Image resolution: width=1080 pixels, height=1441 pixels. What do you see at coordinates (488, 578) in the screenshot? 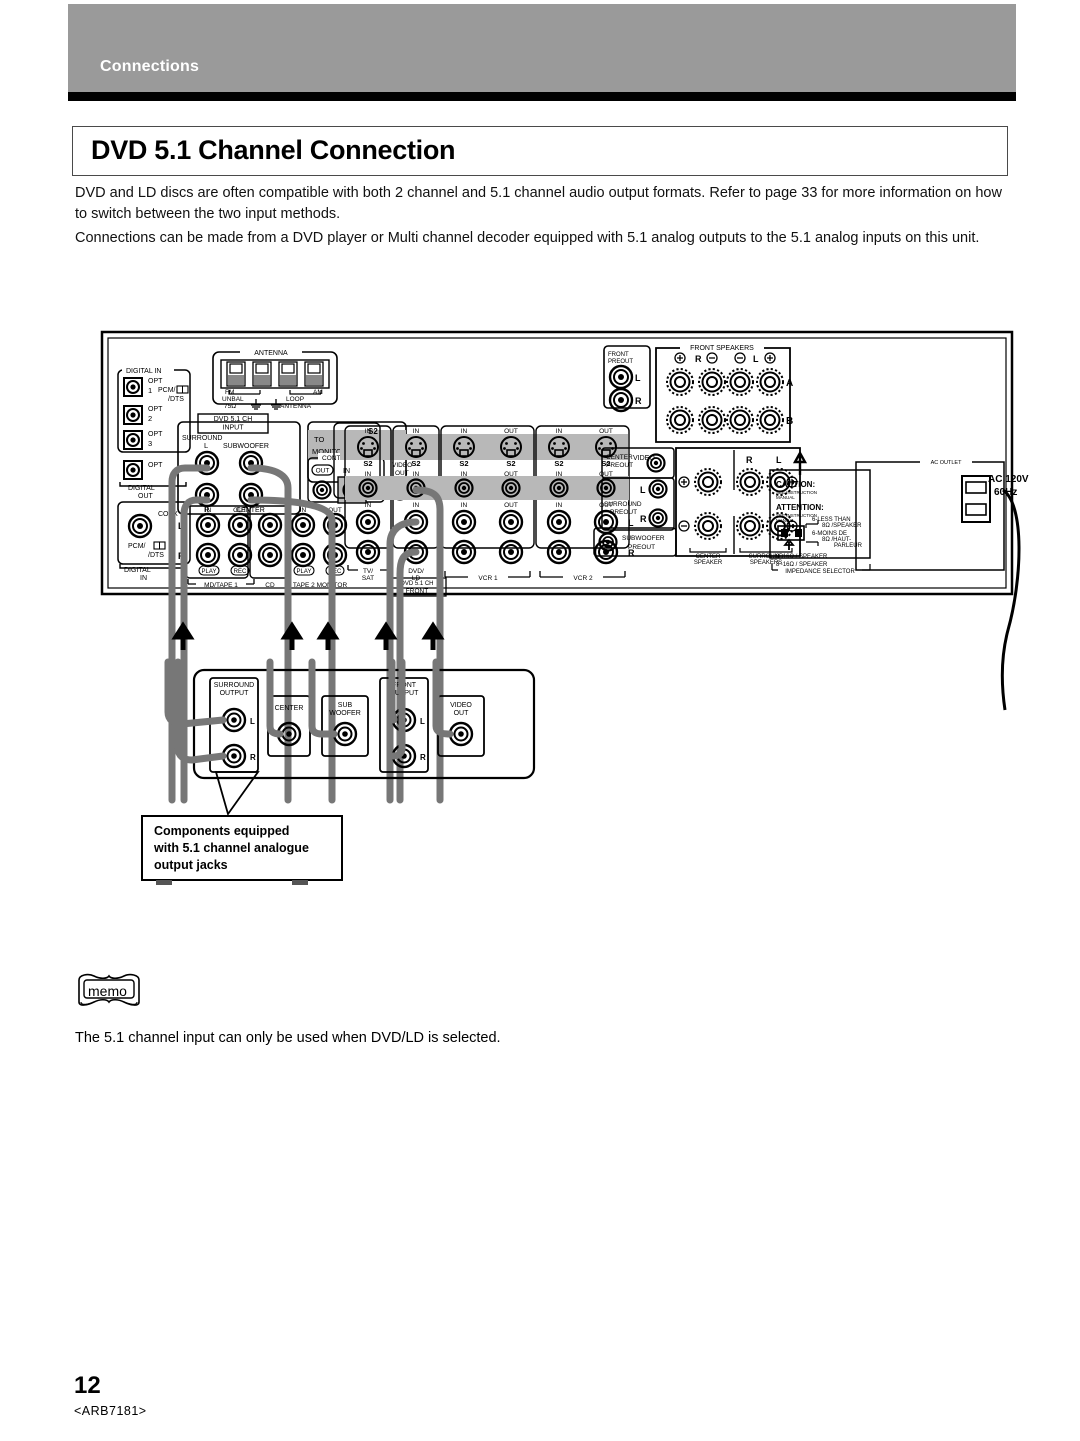
I see `group-name-vcr1: VCR 1` at bounding box center [488, 578].